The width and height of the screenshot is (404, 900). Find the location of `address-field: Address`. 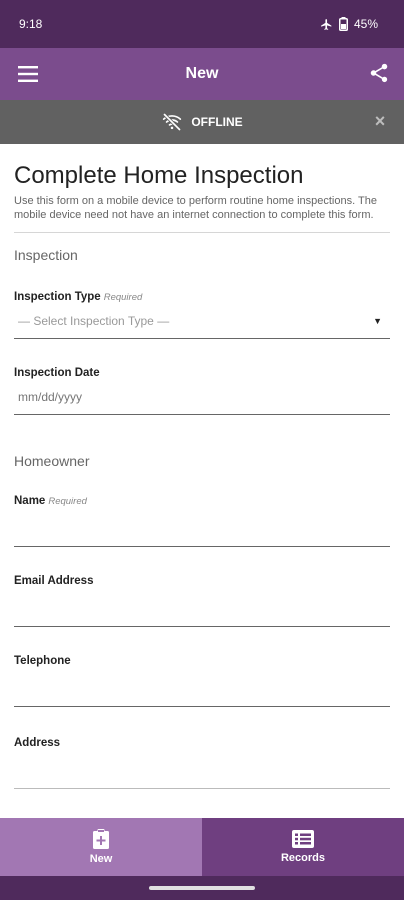

address-field: Address is located at coordinates (202, 763).